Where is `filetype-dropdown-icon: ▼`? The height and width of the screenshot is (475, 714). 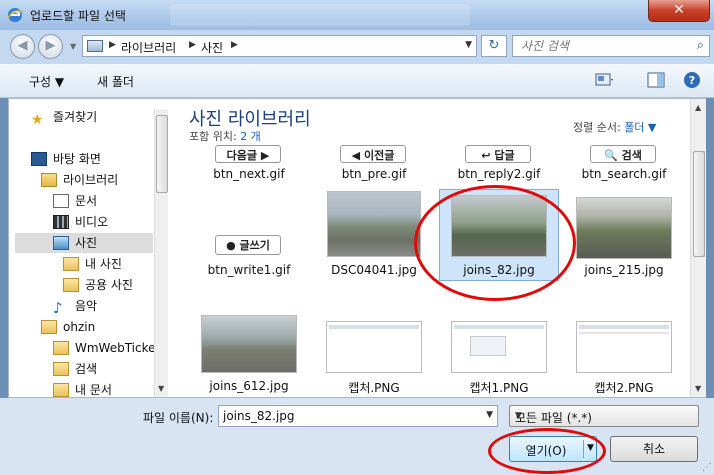 filetype-dropdown-icon: ▼ is located at coordinates (604, 416).